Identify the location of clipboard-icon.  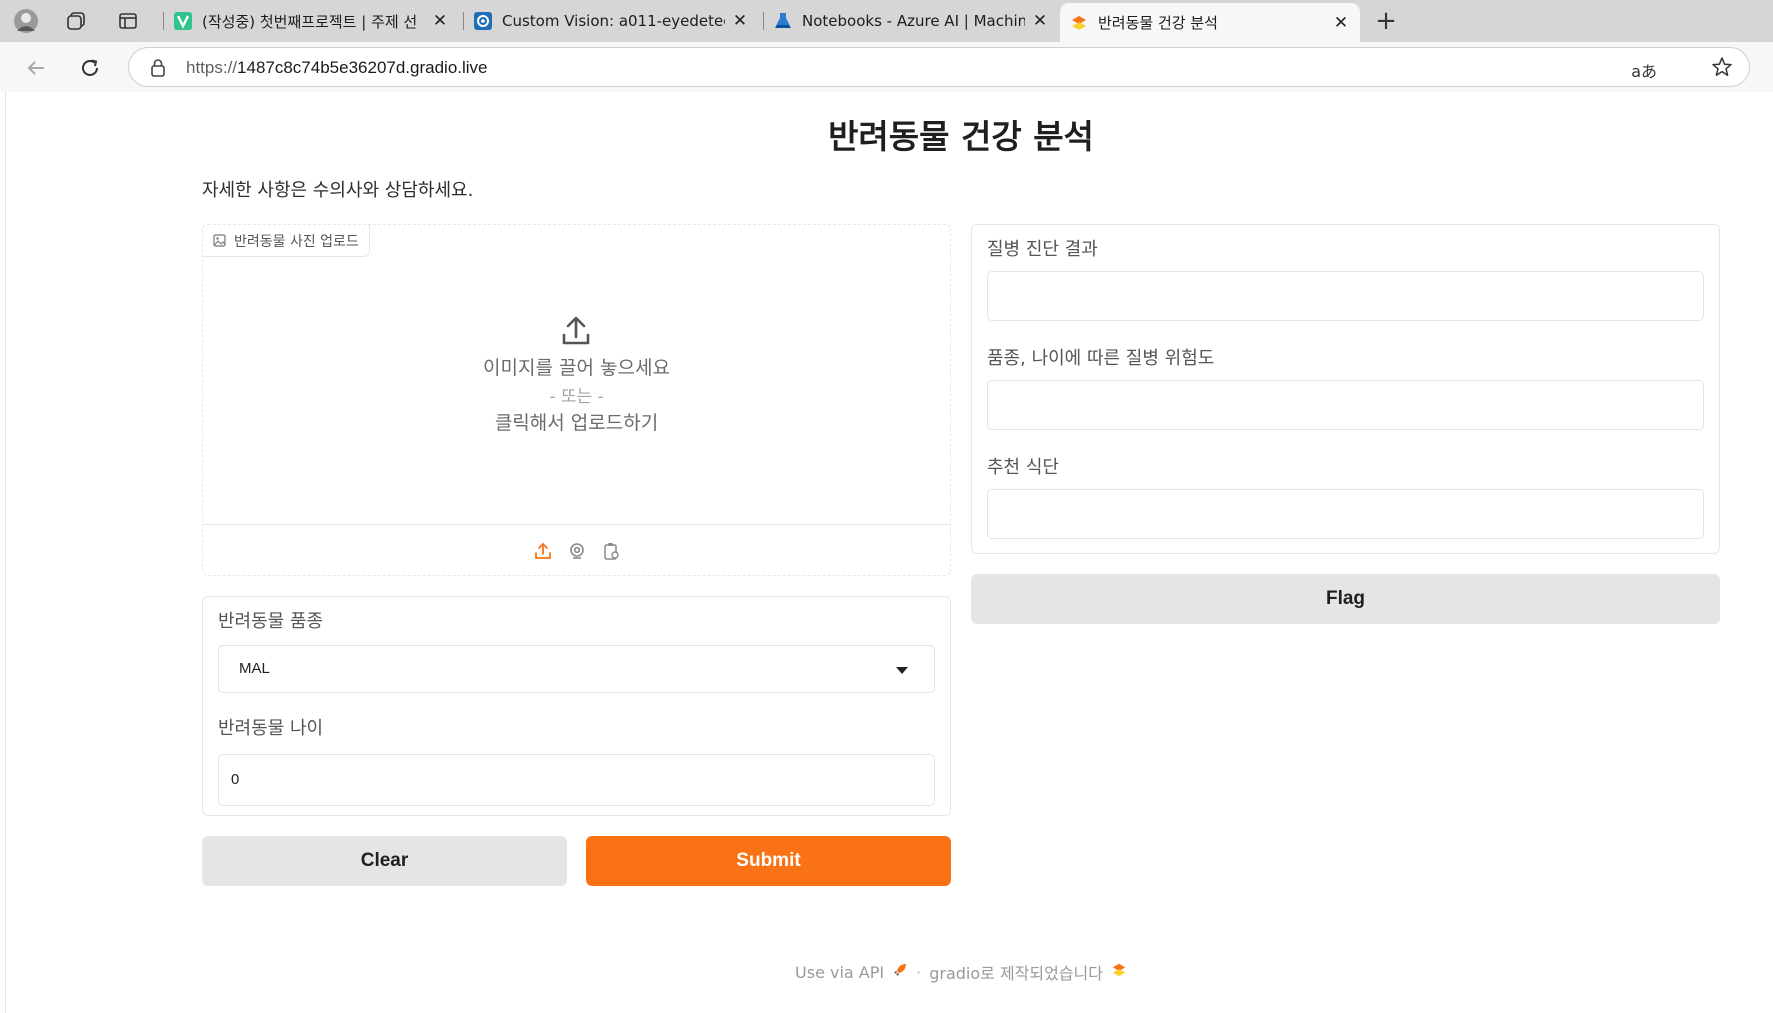
(611, 551).